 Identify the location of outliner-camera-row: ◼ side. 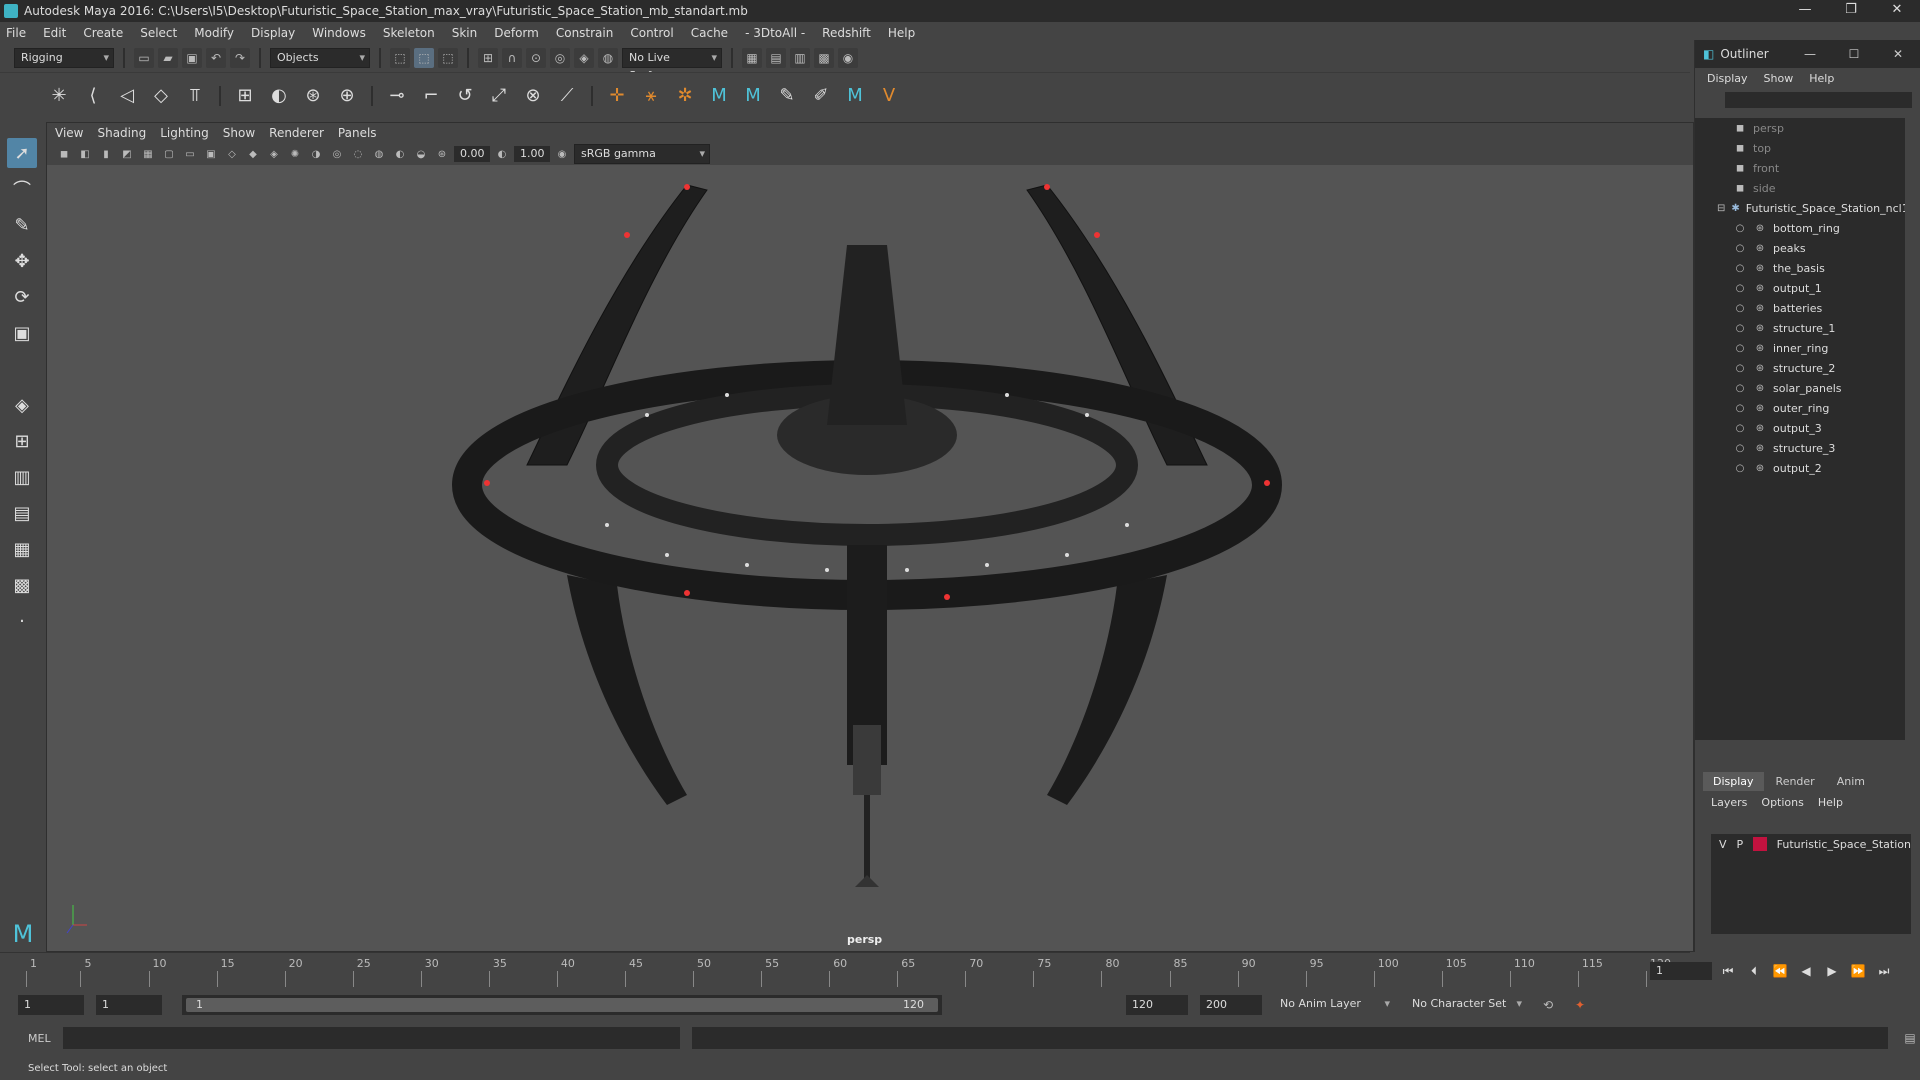
(1800, 188).